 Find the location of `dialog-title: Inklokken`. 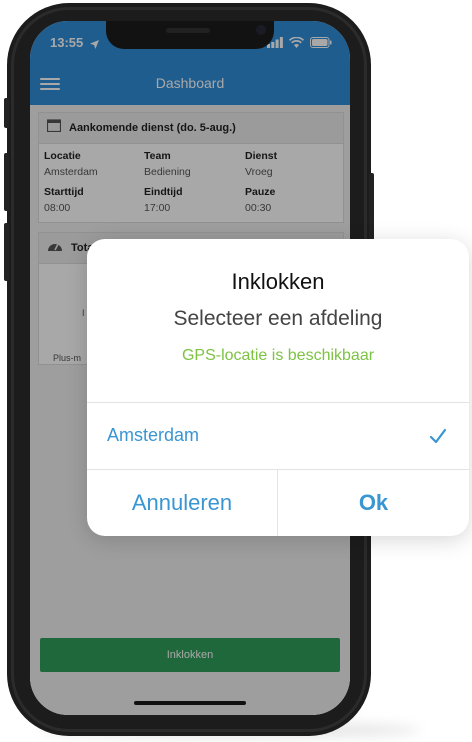

dialog-title: Inklokken is located at coordinates (278, 281).